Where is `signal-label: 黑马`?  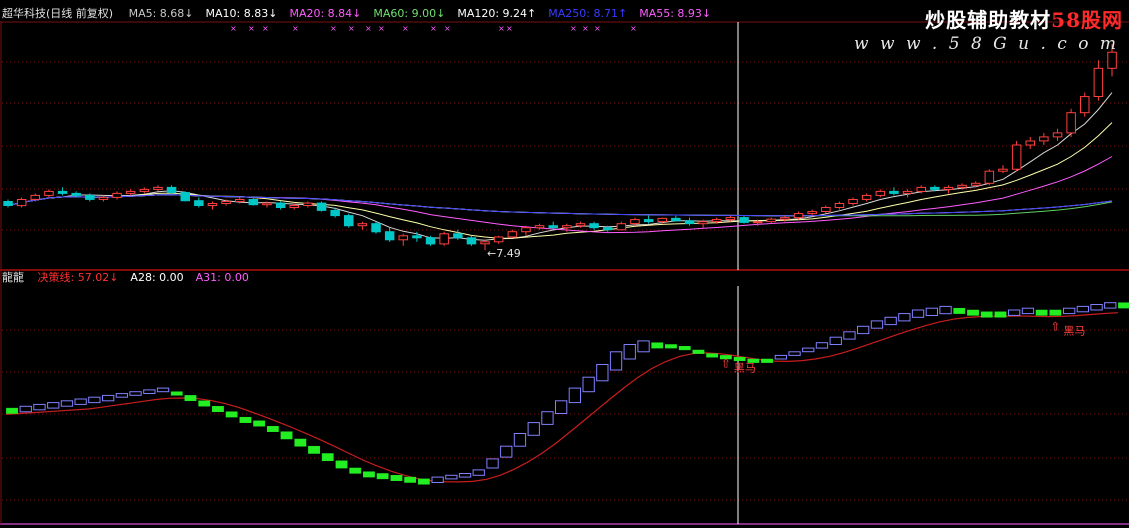
signal-label: 黑马 is located at coordinates (745, 368).